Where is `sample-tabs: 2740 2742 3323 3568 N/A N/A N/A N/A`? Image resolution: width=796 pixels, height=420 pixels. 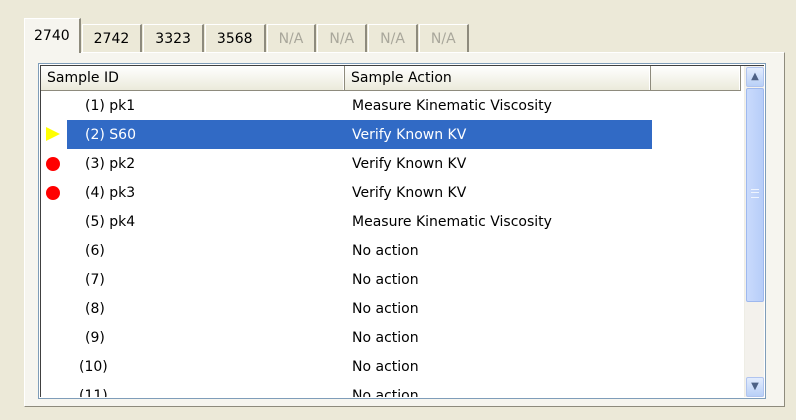 sample-tabs: 2740 2742 3323 3568 N/A N/A N/A N/A is located at coordinates (247, 35).